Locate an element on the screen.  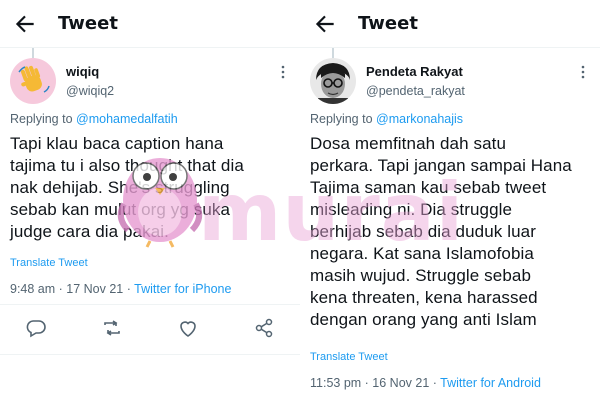
timestamp: 11:53 pm · 16 Nov 21 · is located at coordinates (373, 383).